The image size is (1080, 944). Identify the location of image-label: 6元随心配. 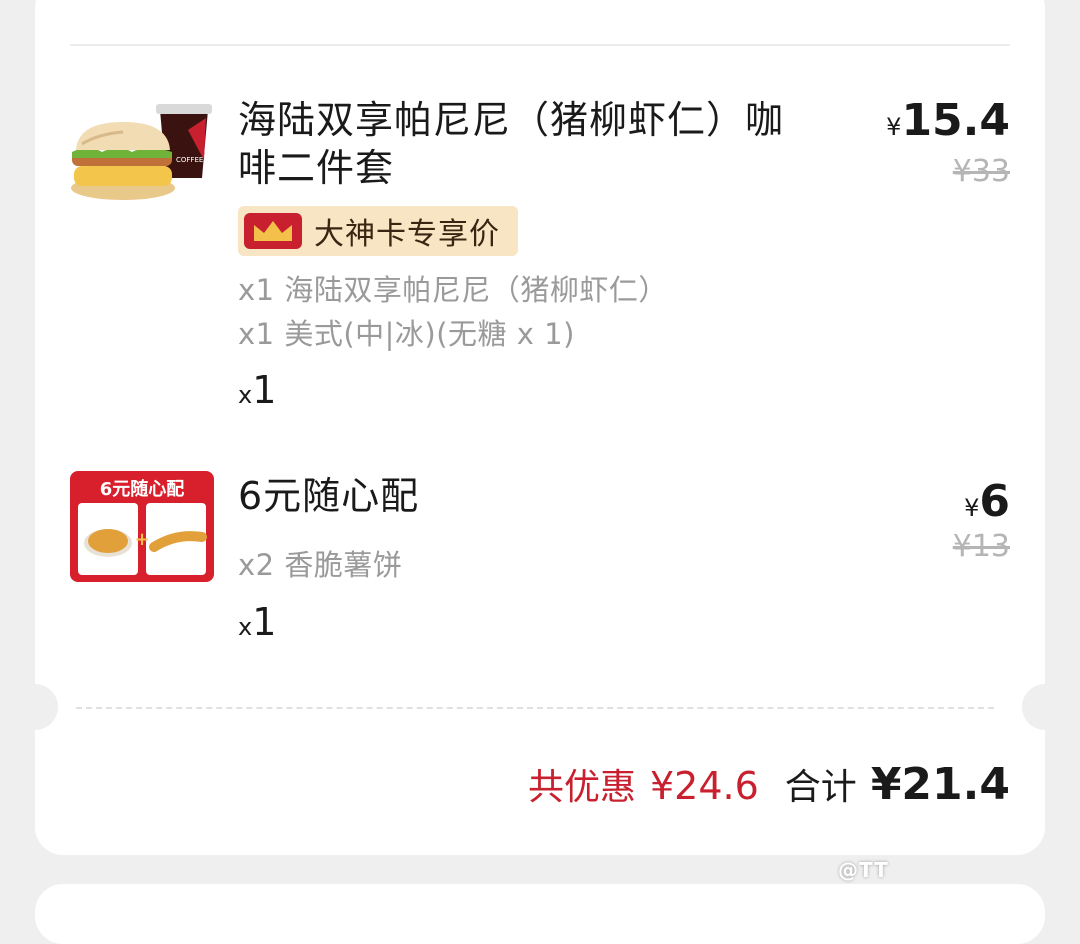
(142, 489).